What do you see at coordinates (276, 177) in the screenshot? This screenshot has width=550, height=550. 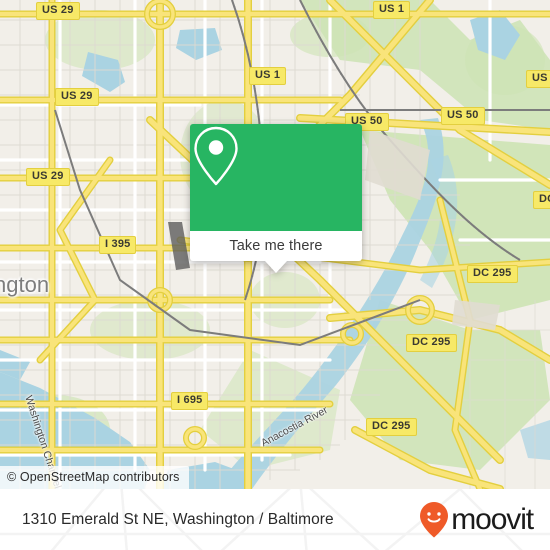 I see `popup-image-panel` at bounding box center [276, 177].